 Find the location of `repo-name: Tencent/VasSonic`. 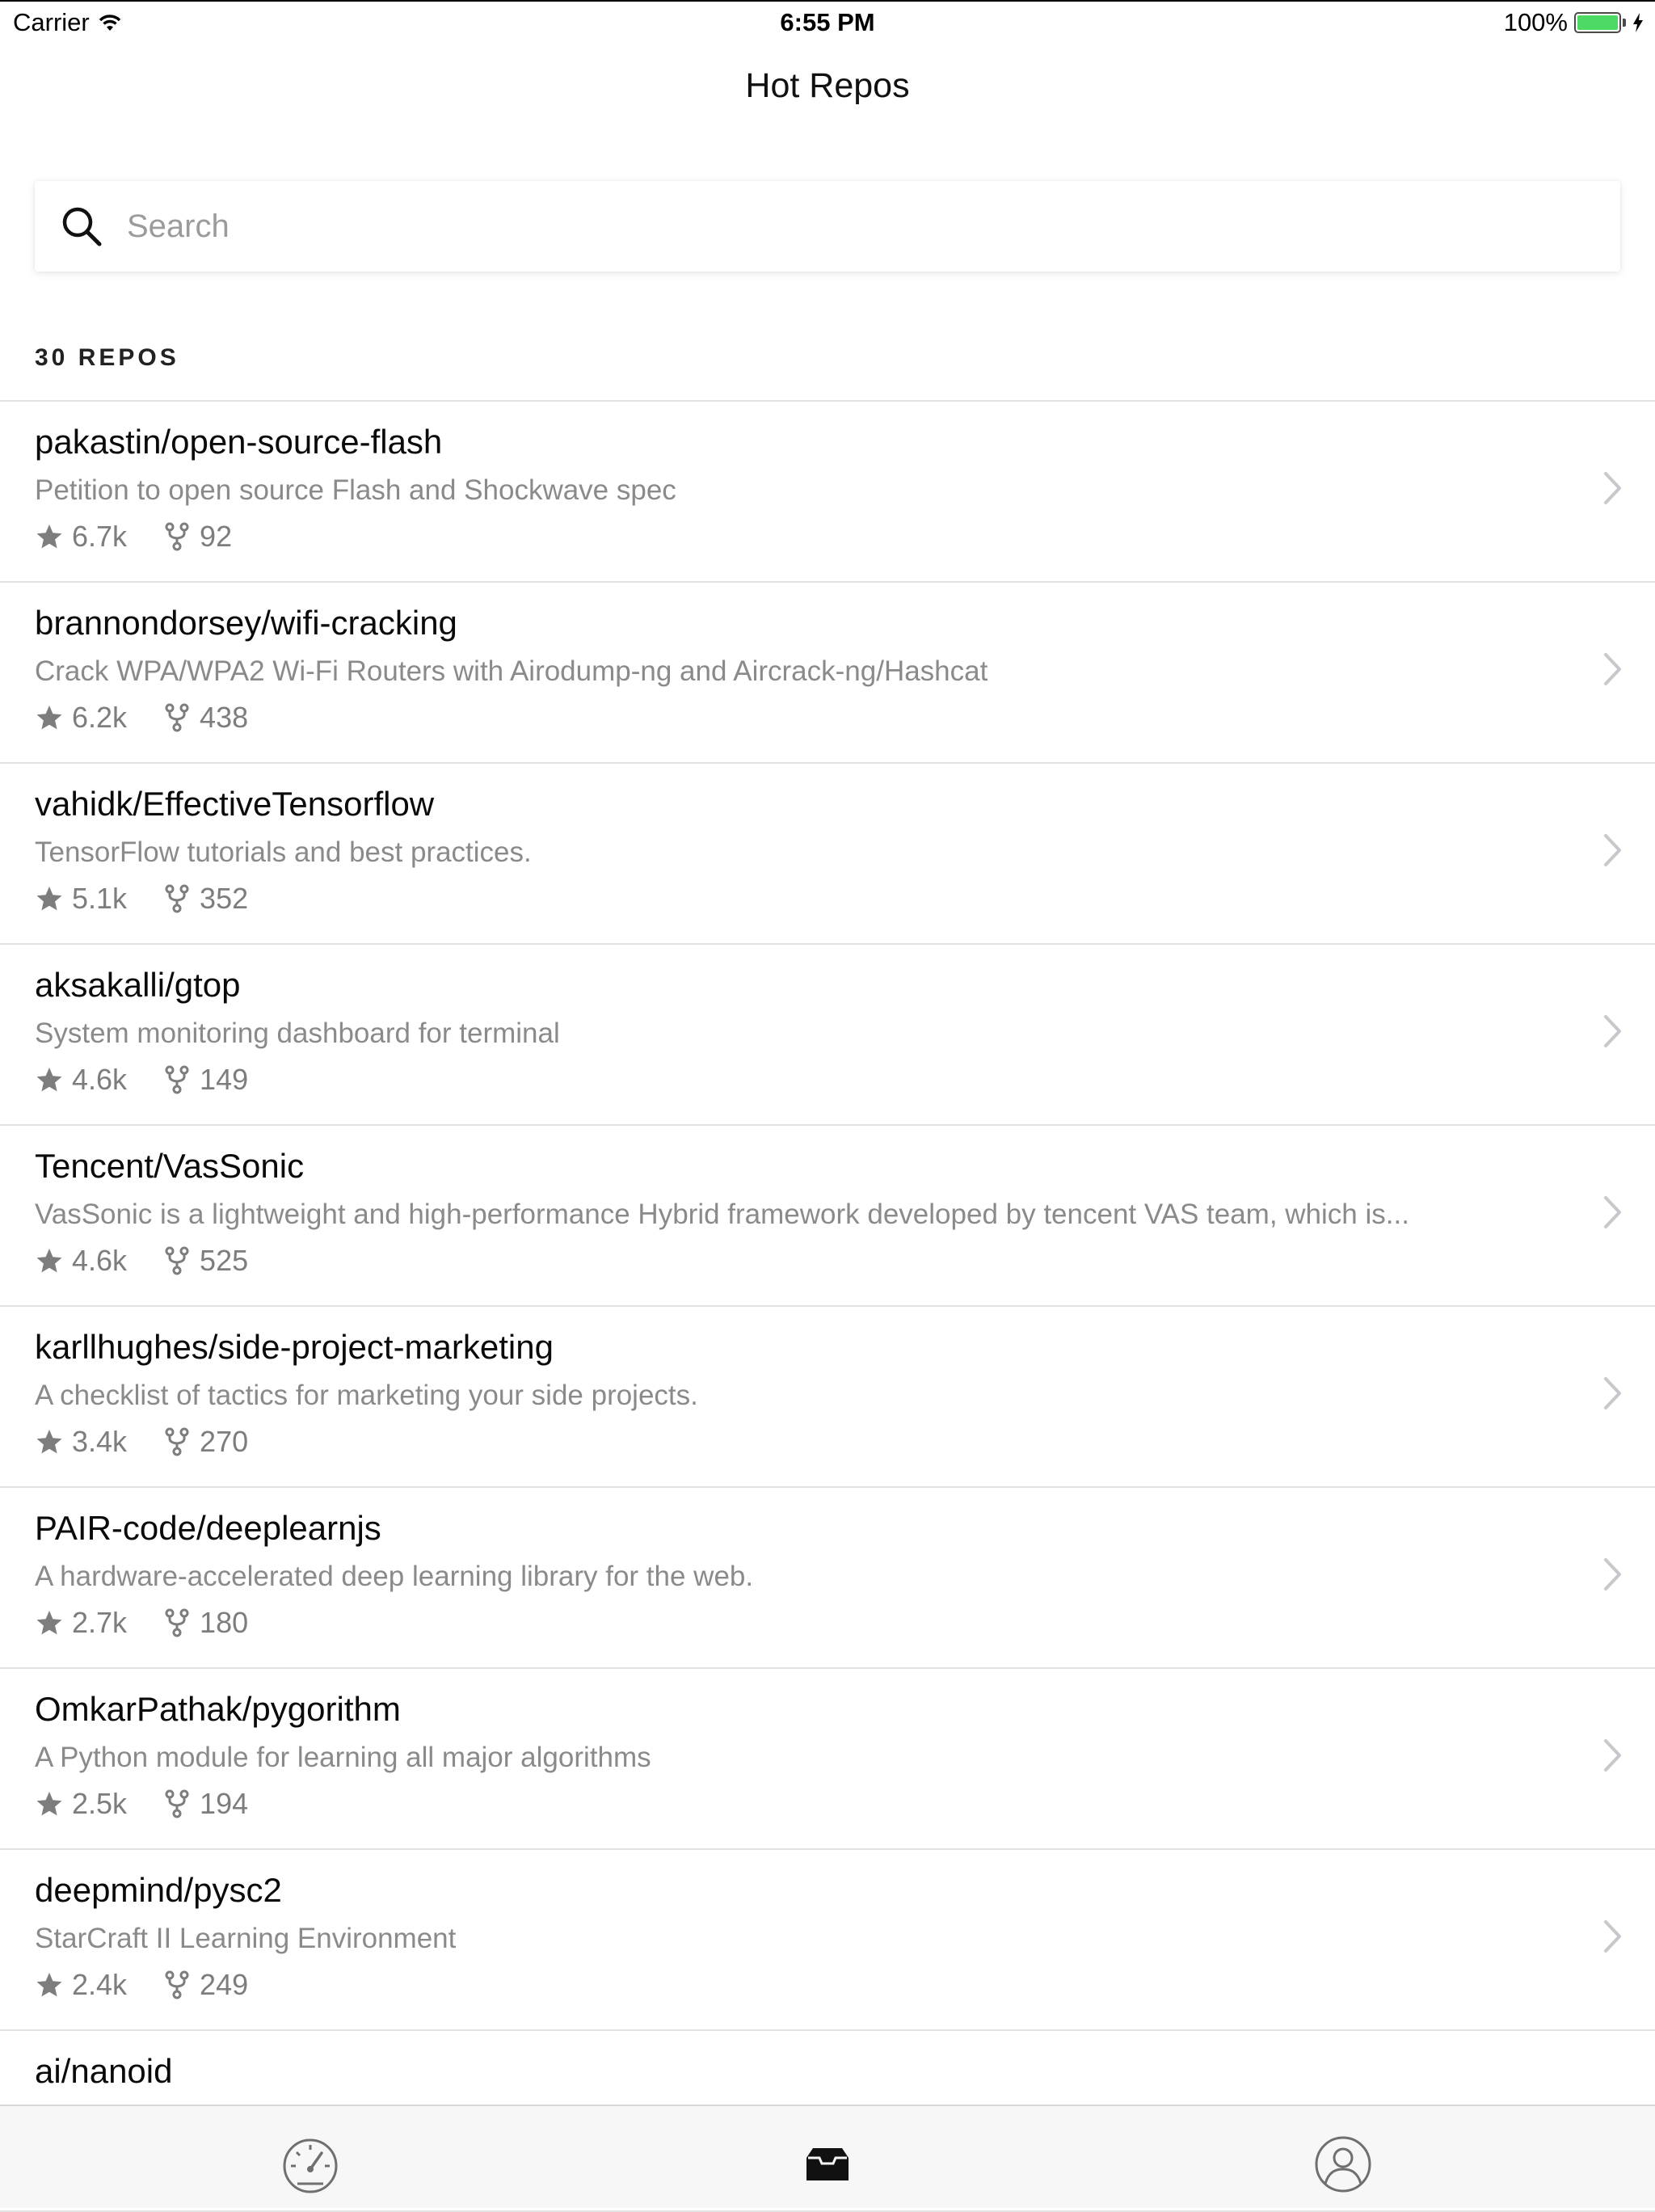

repo-name: Tencent/VasSonic is located at coordinates (170, 1166).